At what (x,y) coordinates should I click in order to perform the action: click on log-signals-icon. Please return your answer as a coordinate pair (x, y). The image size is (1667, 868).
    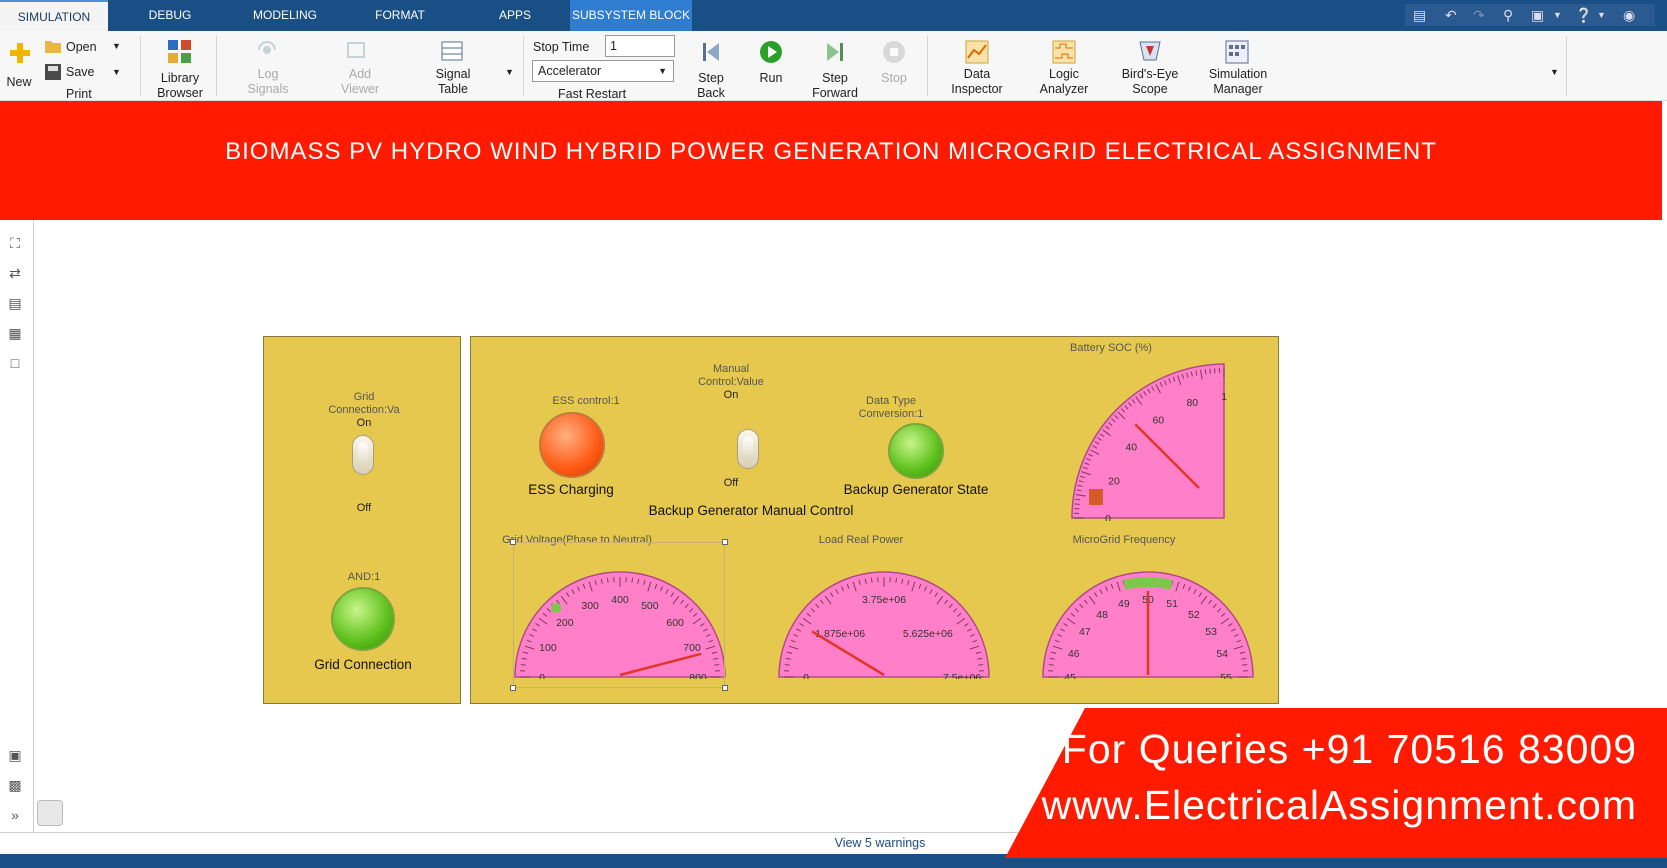
    Looking at the image, I should click on (267, 47).